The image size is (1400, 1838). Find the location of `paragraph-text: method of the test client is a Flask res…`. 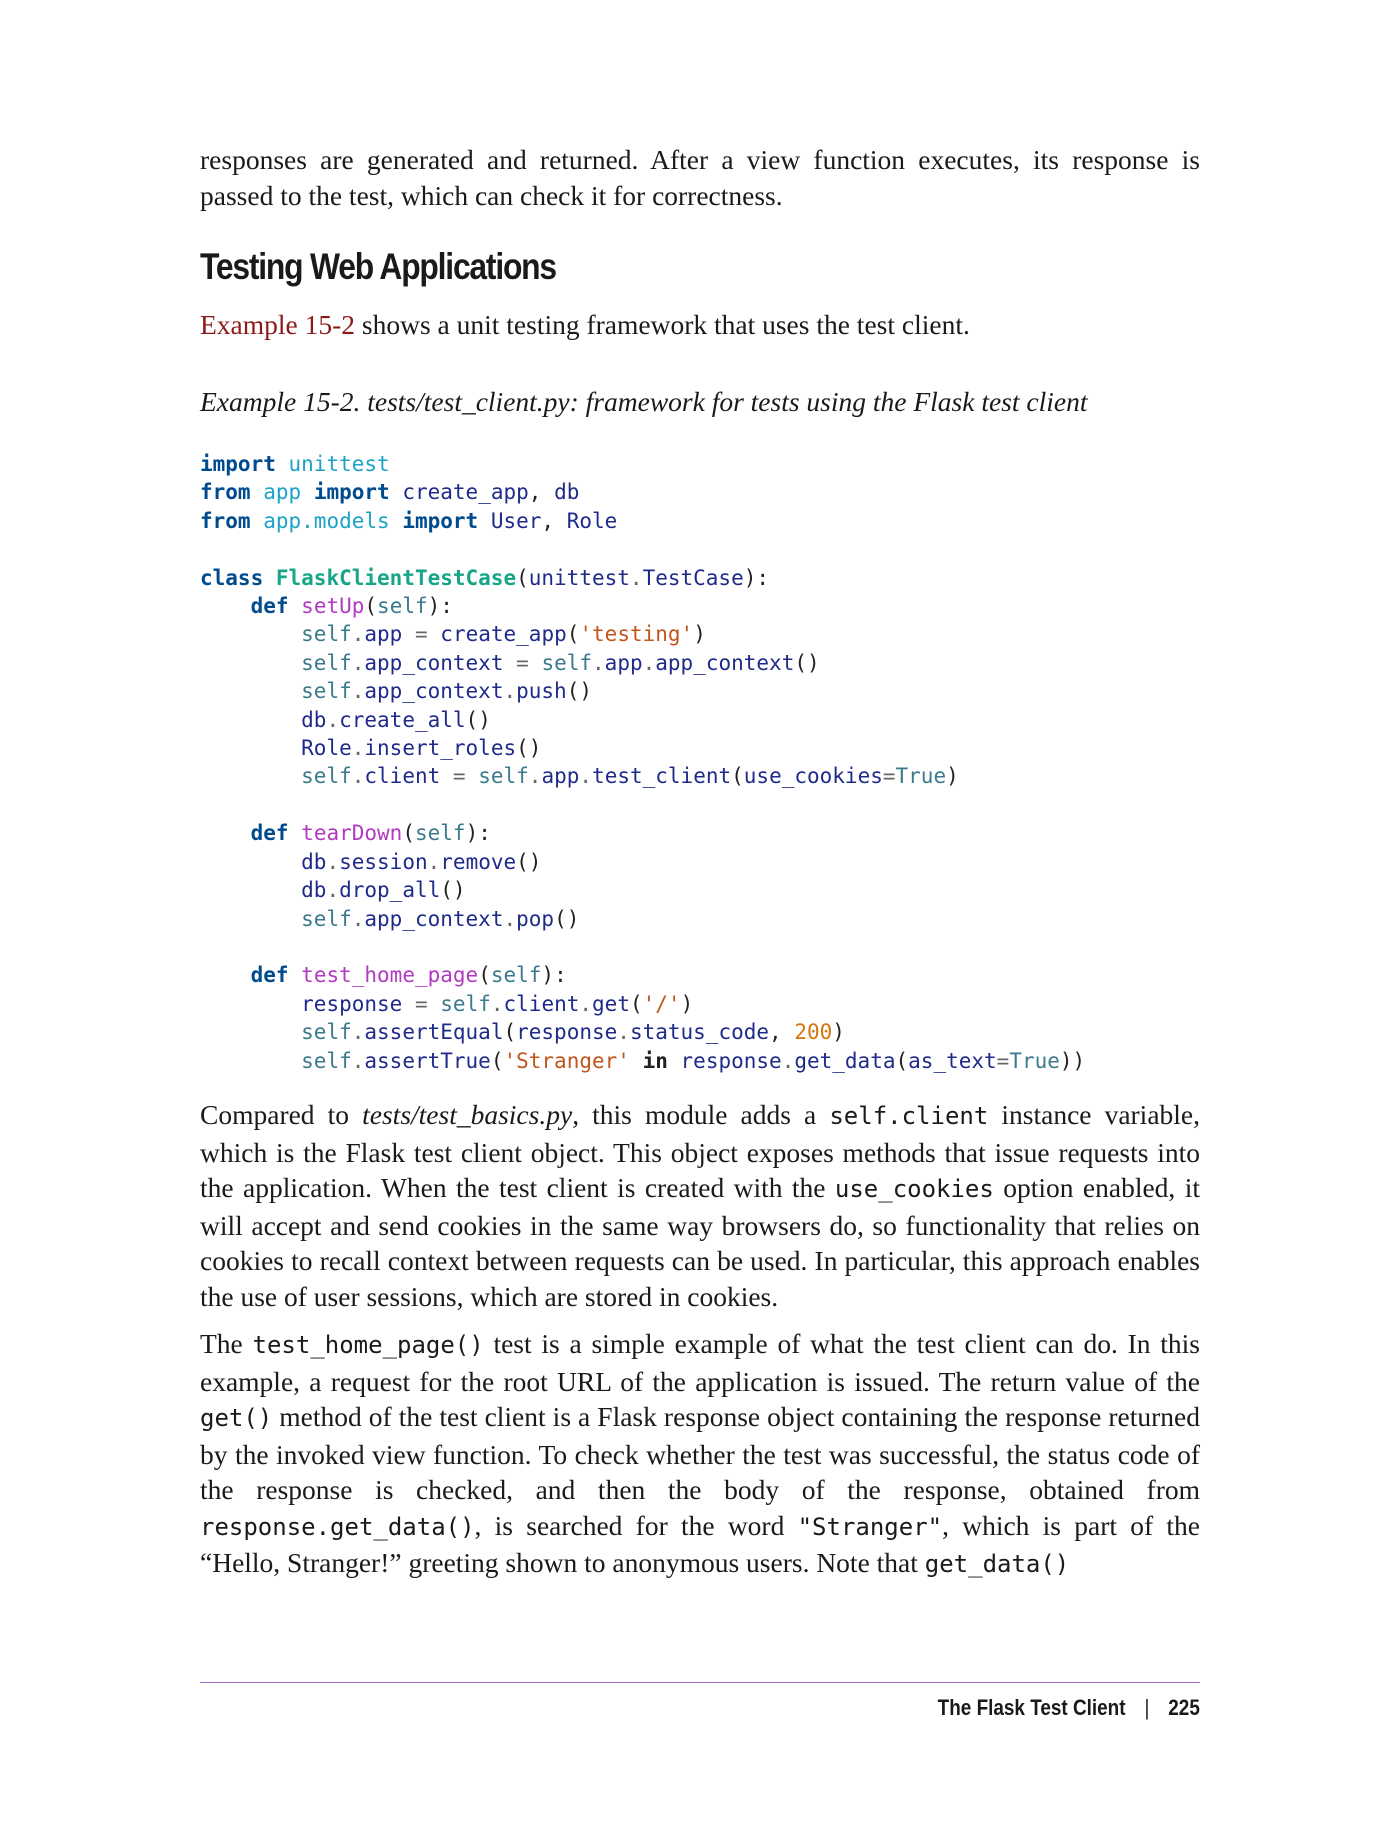

paragraph-text: method of the test client is a Flask res… is located at coordinates (700, 1453).